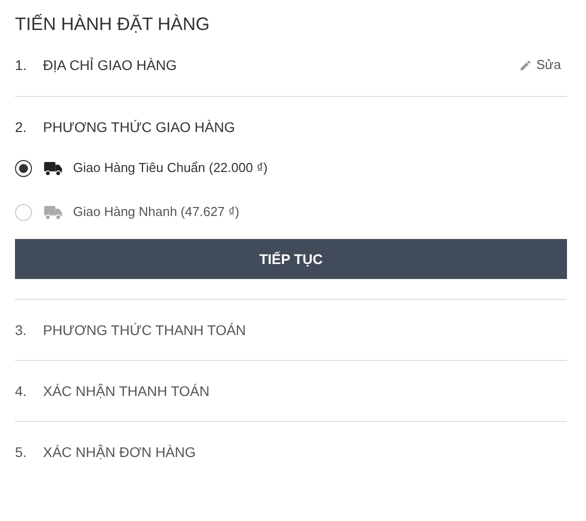  What do you see at coordinates (126, 391) in the screenshot?
I see `step-title: XÁC NHẬN THANH TOÁN` at bounding box center [126, 391].